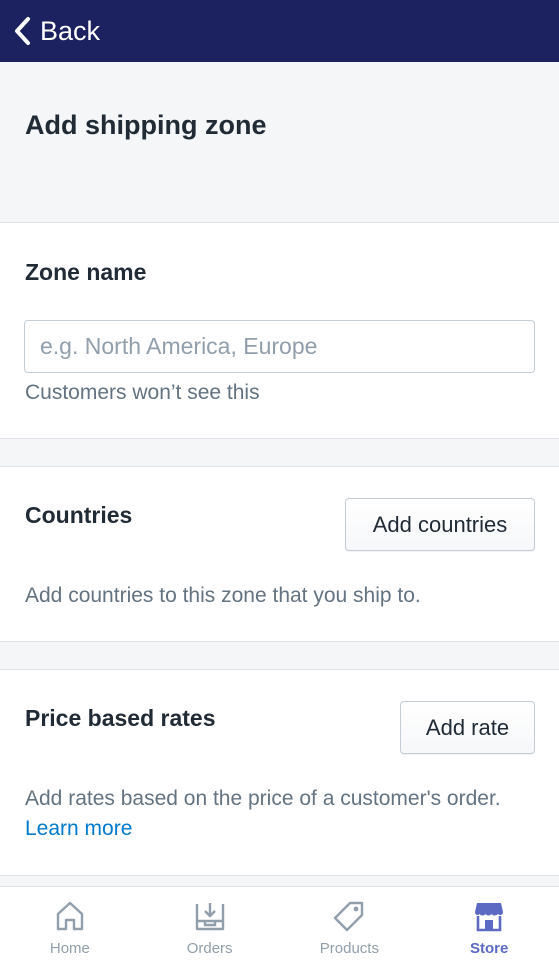 The width and height of the screenshot is (559, 960). I want to click on zone-name-title: Zone name, so click(86, 272).